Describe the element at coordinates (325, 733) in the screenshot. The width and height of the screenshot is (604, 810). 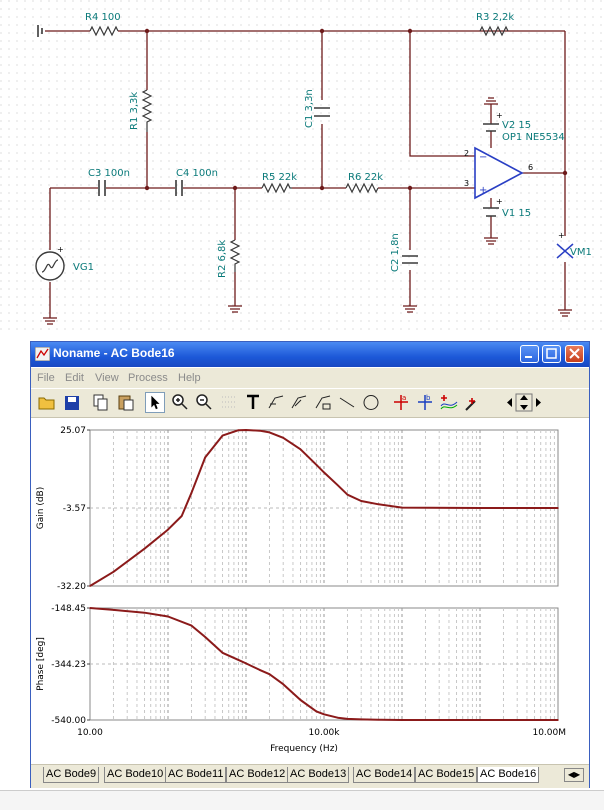
I see `x-tick-label: 10.00k` at that location.